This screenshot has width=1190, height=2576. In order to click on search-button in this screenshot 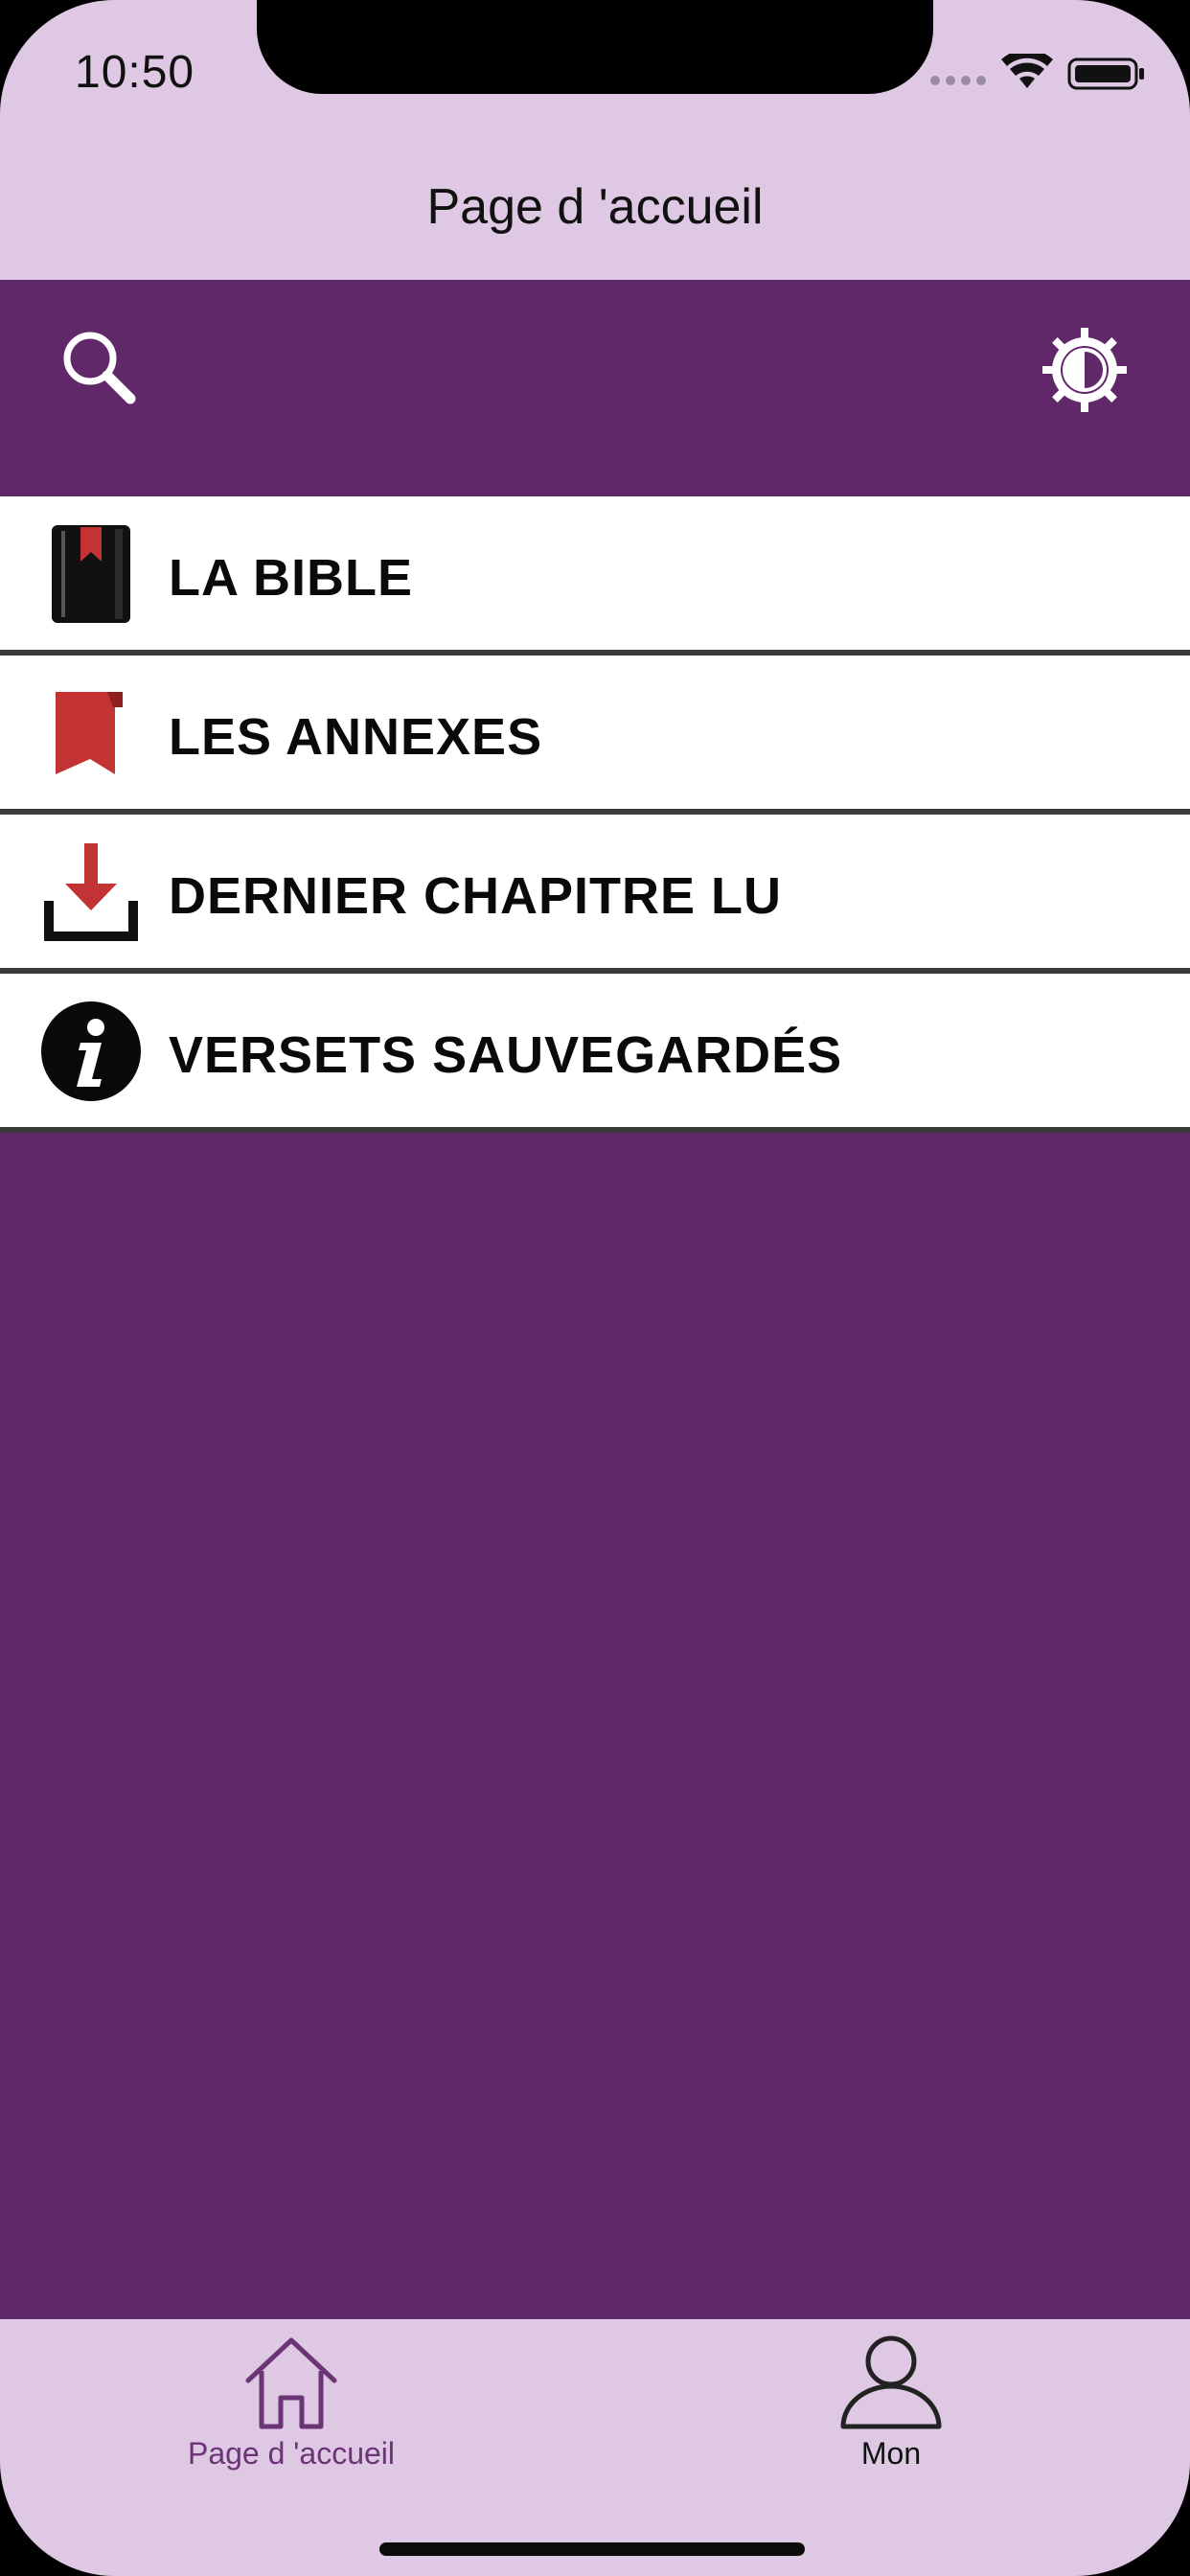, I will do `click(100, 370)`.